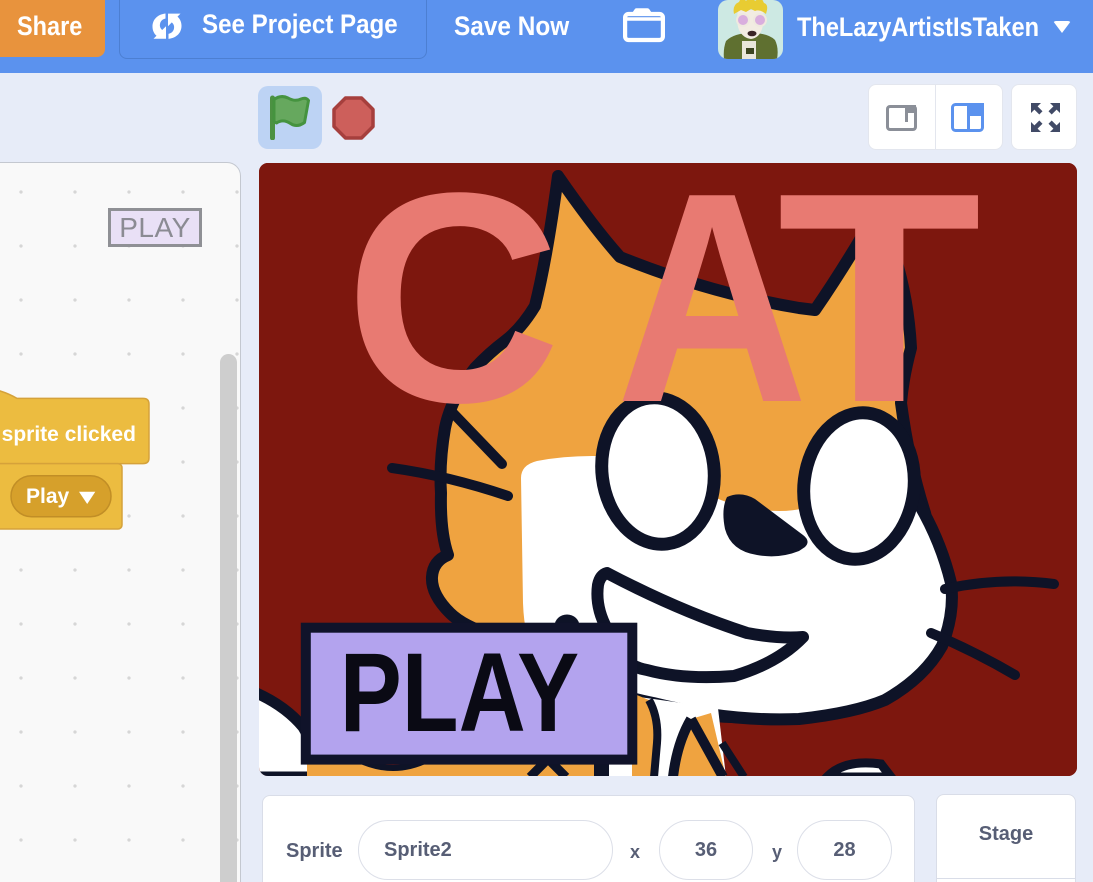 This screenshot has height=882, width=1093. I want to click on svg-text: T, so click(879, 314).